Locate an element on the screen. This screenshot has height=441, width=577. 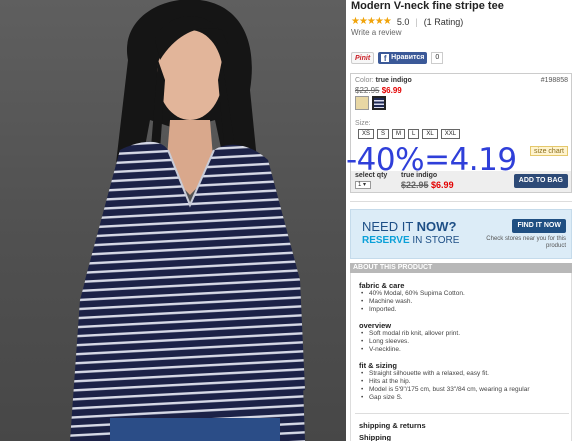
cream-swatch is located at coordinates (362, 103).